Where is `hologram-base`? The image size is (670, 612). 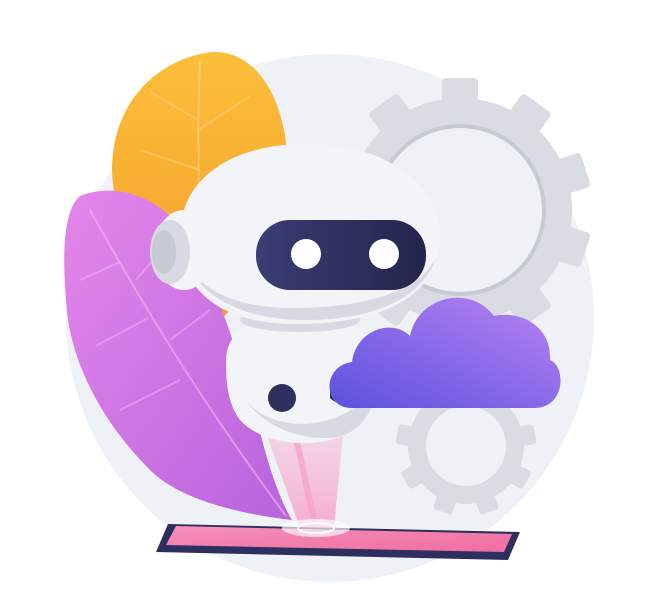 hologram-base is located at coordinates (316, 528).